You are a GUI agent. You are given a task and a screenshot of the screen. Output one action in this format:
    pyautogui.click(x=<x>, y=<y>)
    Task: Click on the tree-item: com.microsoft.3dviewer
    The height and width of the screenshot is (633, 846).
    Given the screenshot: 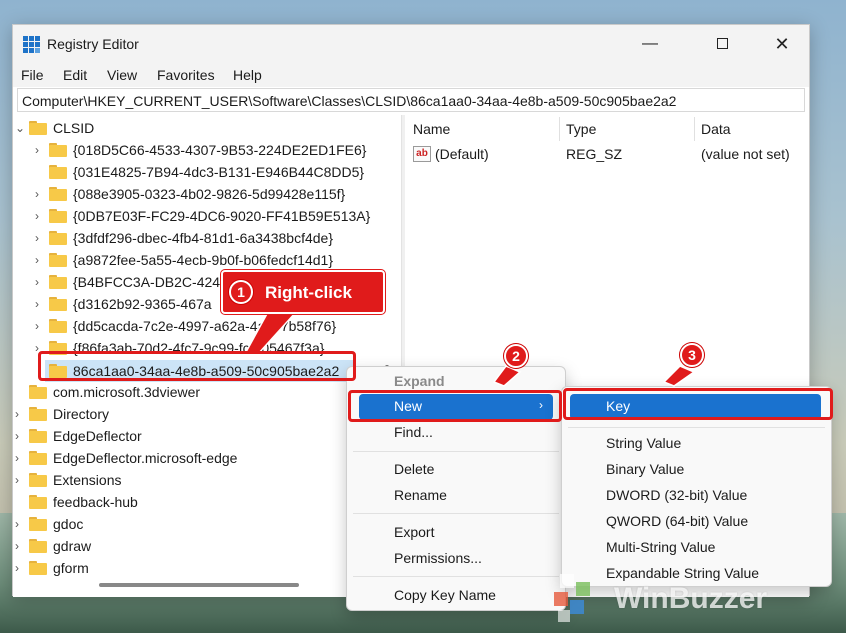 What is the action you would take?
    pyautogui.click(x=207, y=392)
    